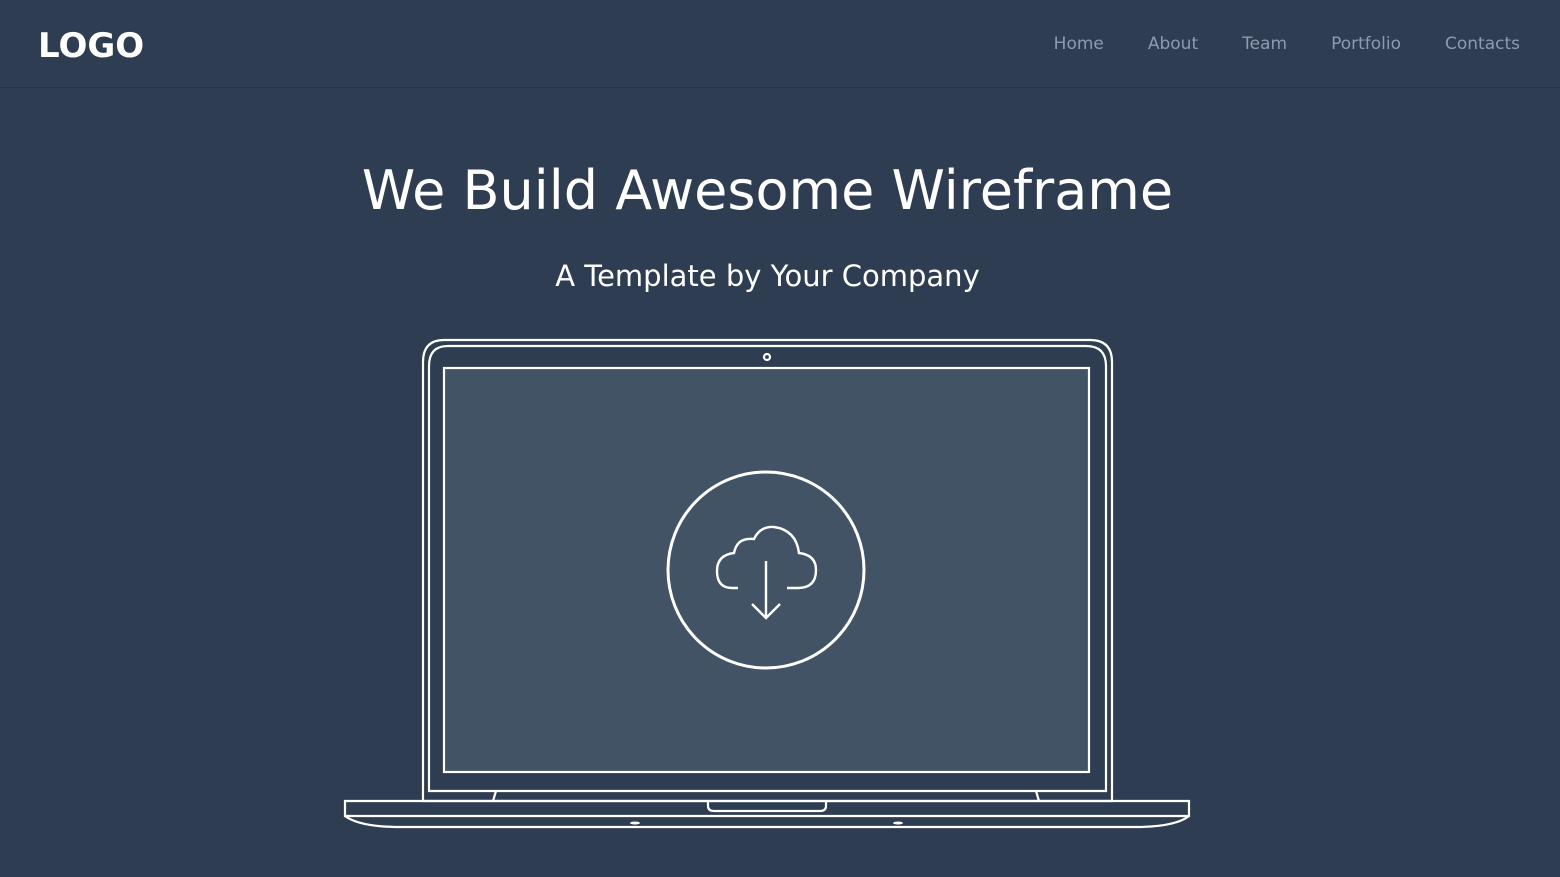 Image resolution: width=1560 pixels, height=877 pixels. I want to click on laptop-base-bottom, so click(767, 822).